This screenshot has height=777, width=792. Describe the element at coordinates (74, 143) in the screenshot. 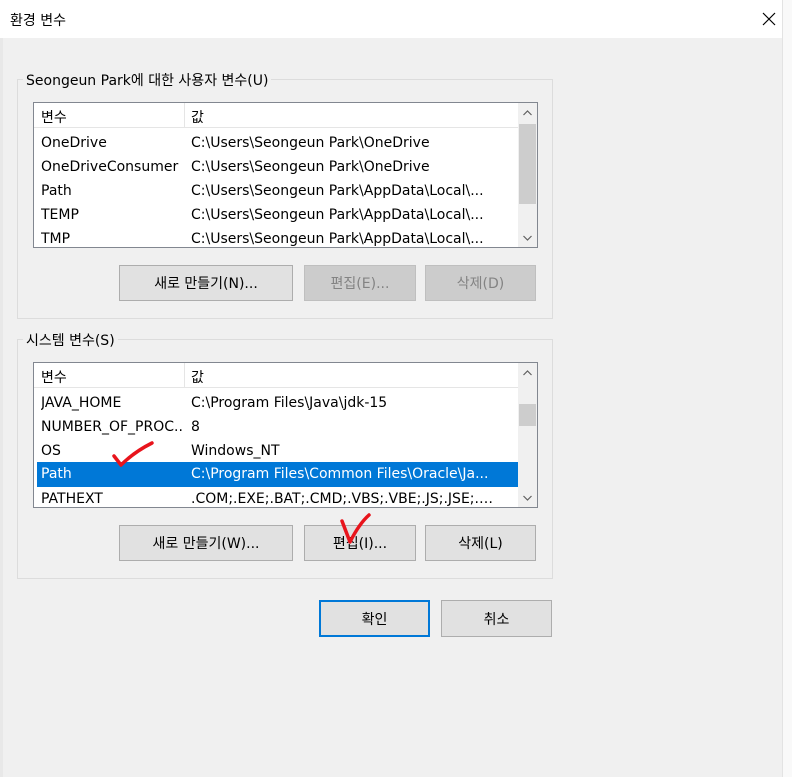

I see `row-variable-name: OneDrive` at that location.